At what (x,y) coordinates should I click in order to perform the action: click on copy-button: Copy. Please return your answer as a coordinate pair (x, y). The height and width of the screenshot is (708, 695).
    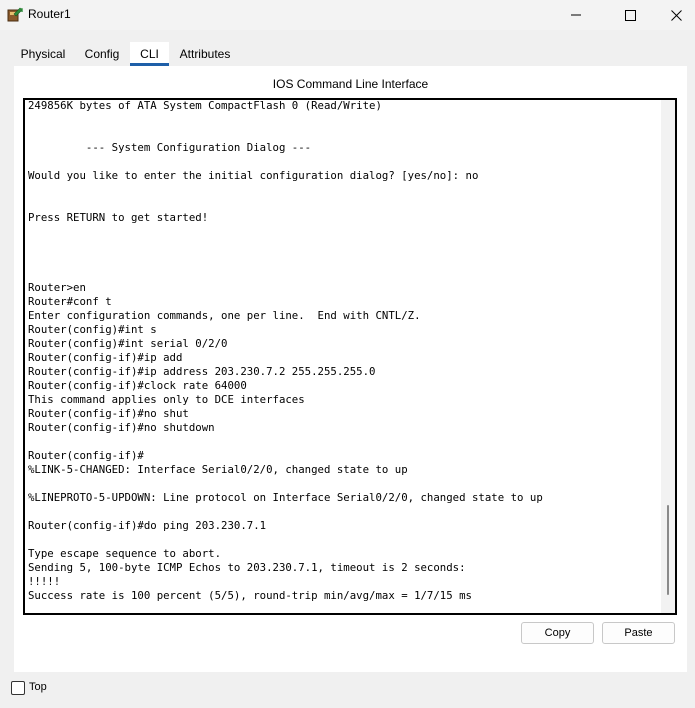
    Looking at the image, I should click on (557, 633).